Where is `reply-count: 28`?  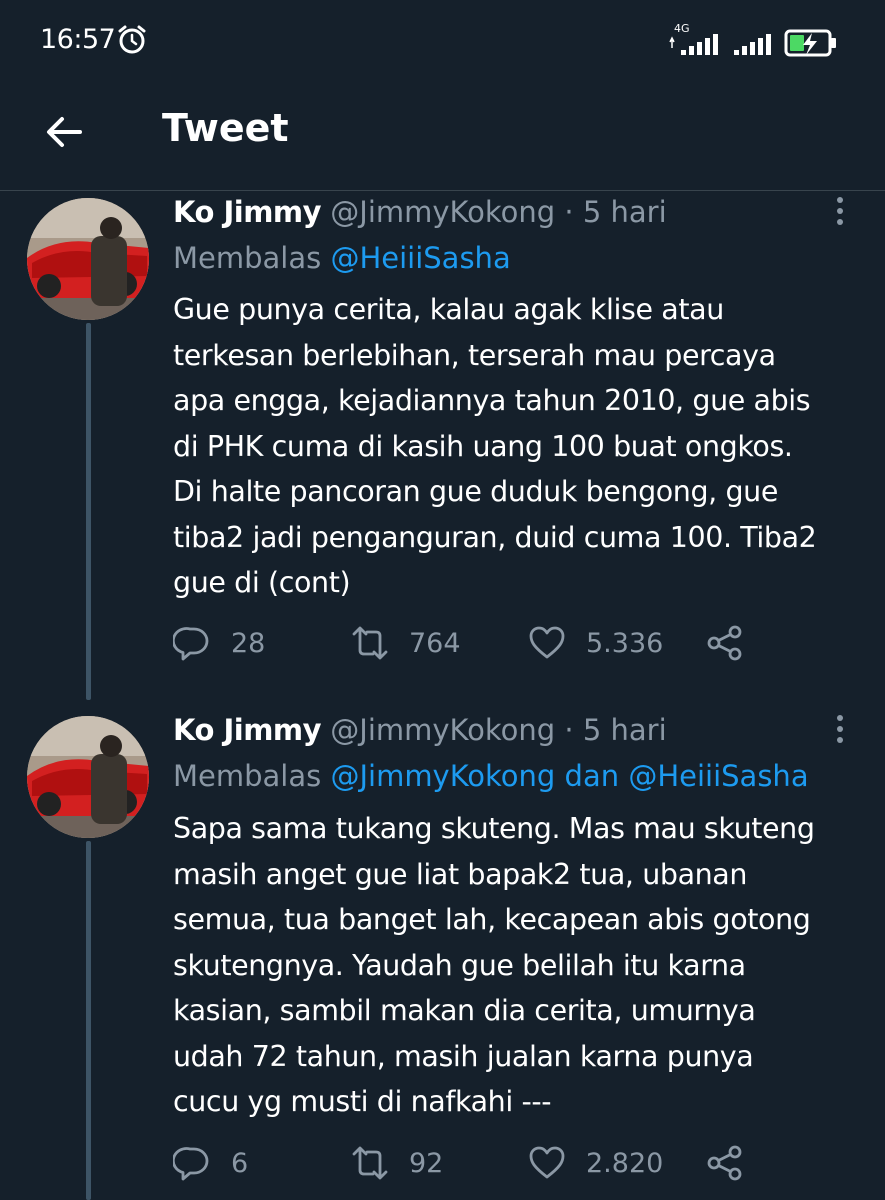
reply-count: 28 is located at coordinates (248, 643).